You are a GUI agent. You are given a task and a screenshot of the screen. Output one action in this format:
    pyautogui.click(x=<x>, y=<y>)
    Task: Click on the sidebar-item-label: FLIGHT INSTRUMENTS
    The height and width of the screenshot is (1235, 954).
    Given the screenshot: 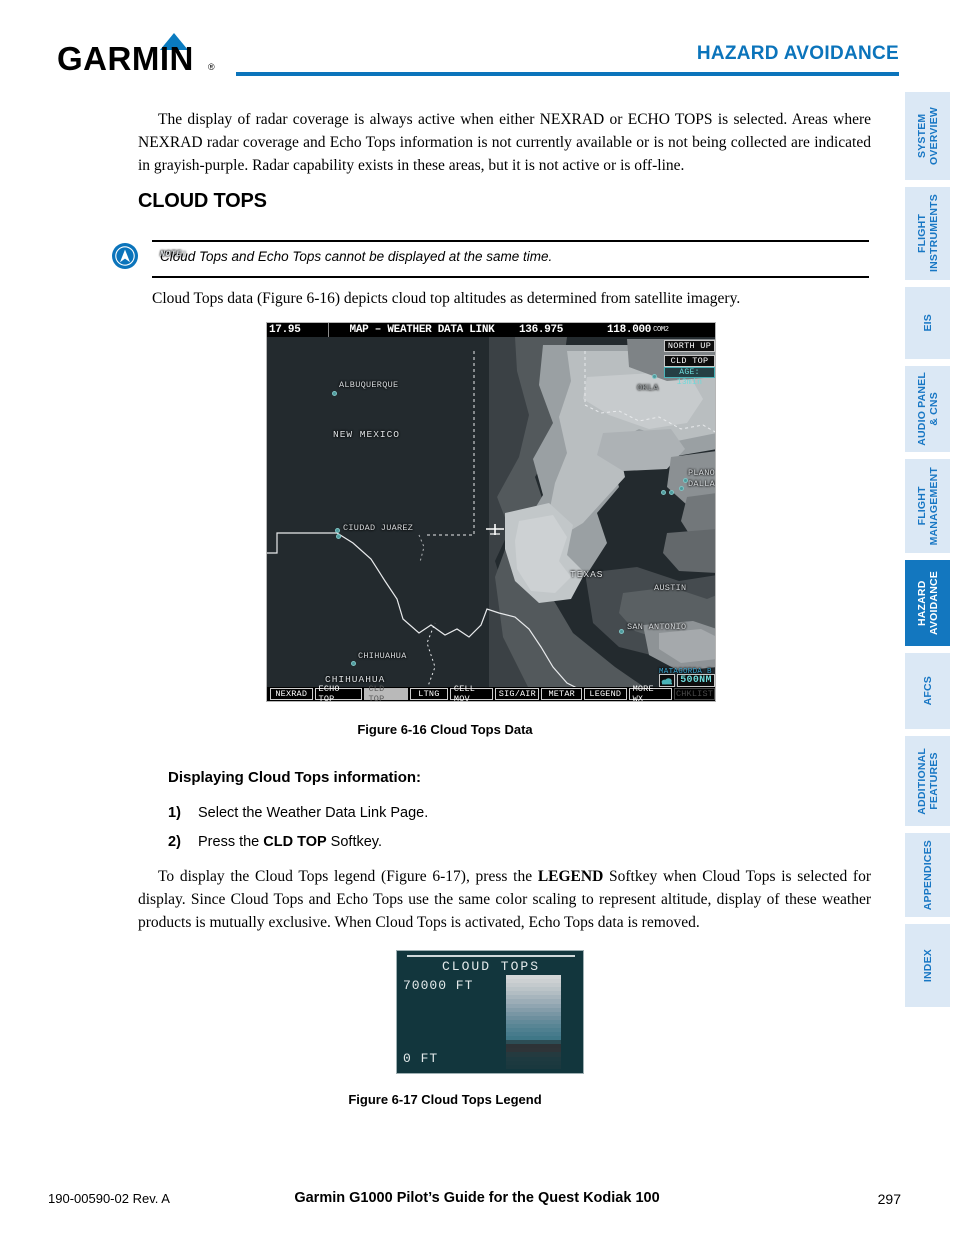 What is the action you would take?
    pyautogui.click(x=927, y=233)
    